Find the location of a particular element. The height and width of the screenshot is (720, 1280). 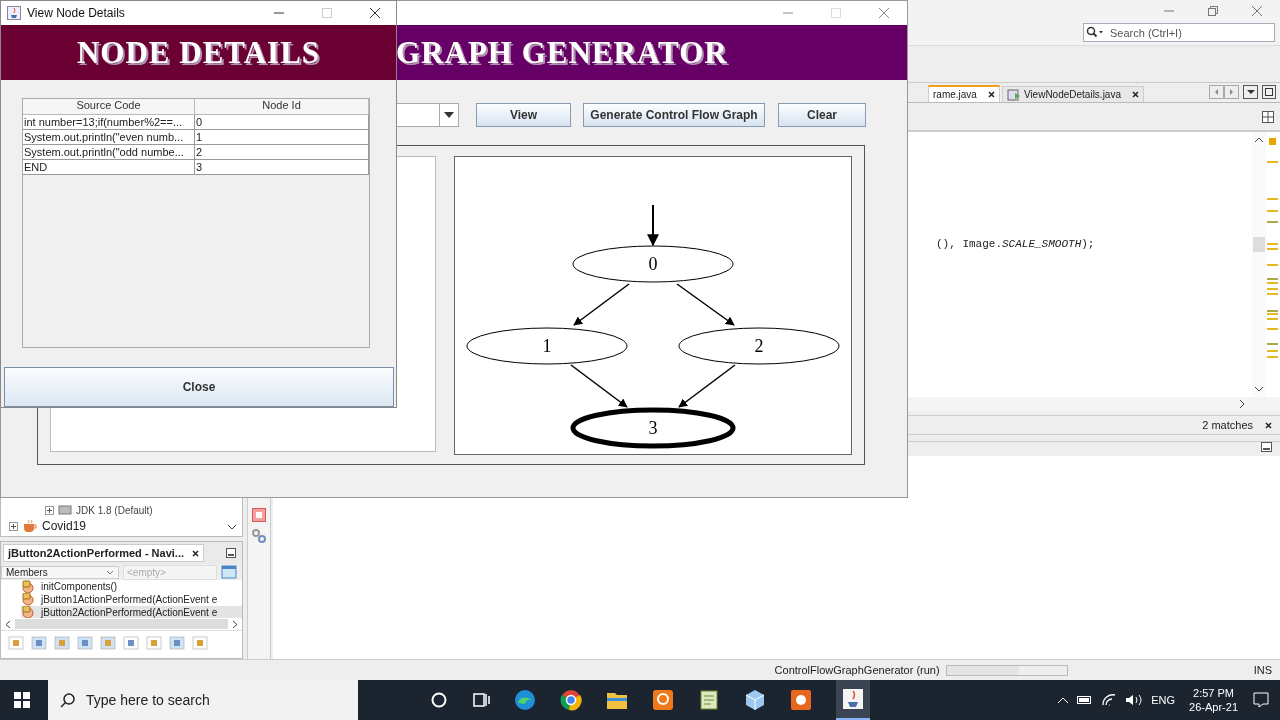

notification-icon is located at coordinates (1261, 700).